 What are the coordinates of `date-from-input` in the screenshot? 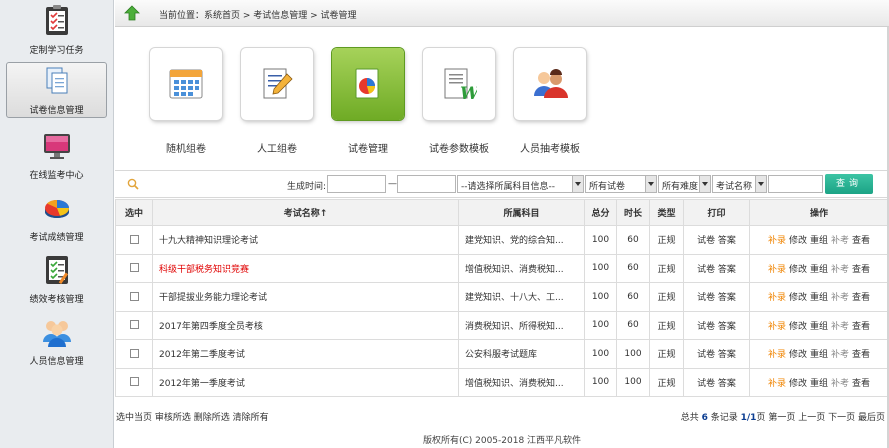 It's located at (356, 184).